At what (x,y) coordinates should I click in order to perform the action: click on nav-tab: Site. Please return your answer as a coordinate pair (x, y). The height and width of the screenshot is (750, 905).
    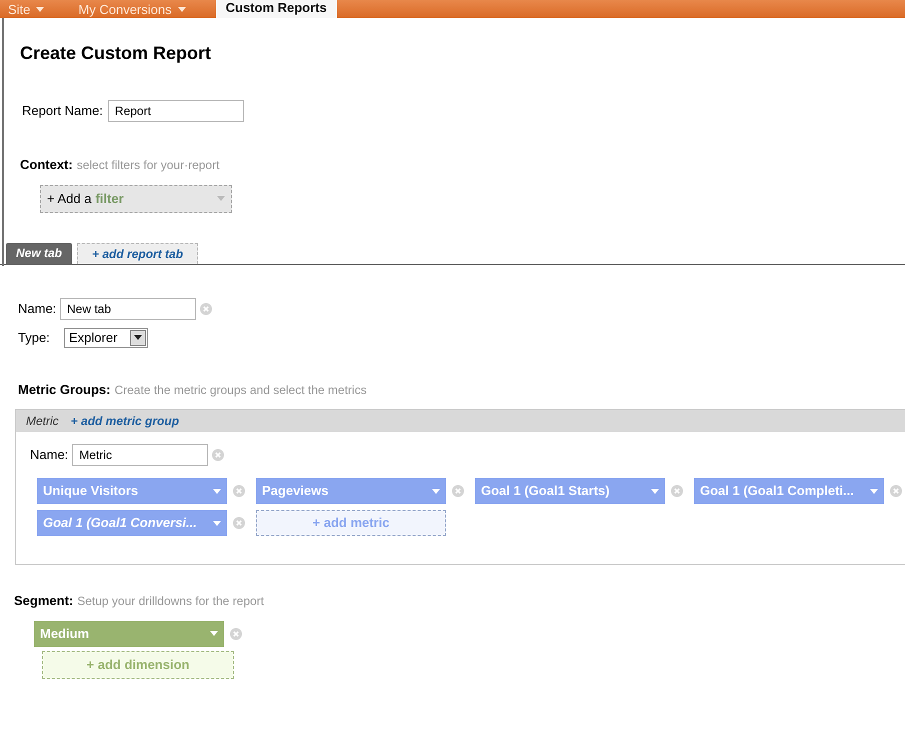
    Looking at the image, I should click on (26, 9).